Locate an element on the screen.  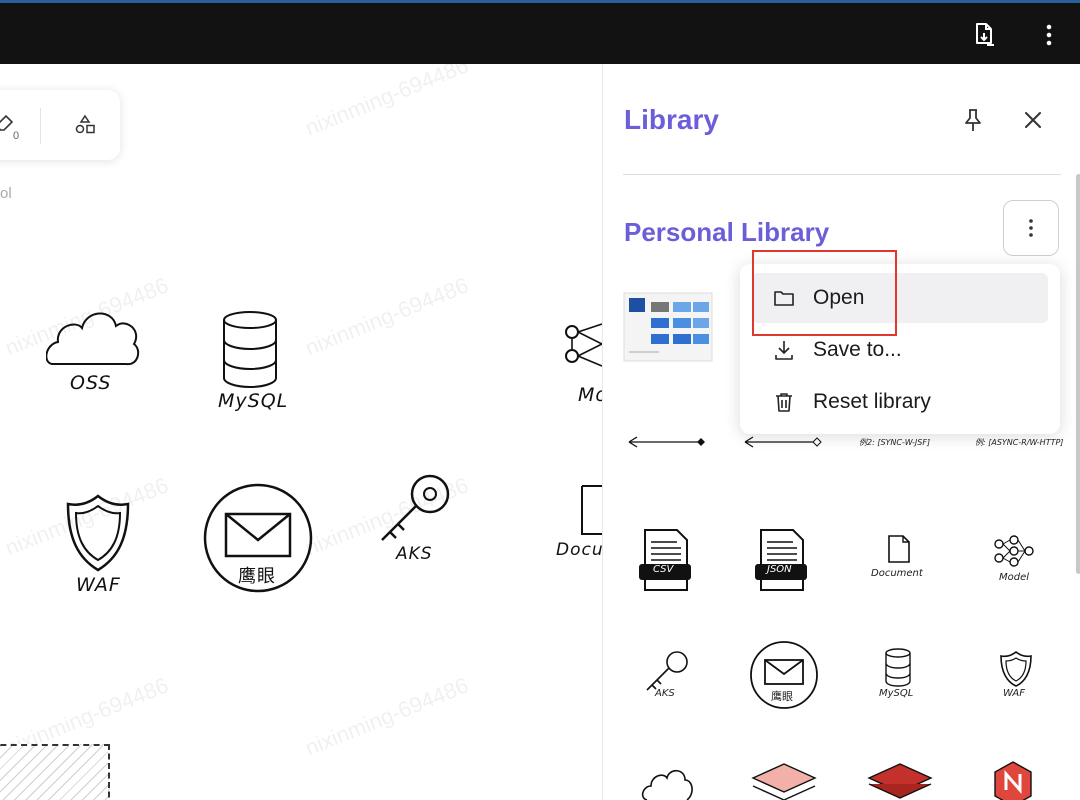
key-sketch is located at coordinates (415, 509).